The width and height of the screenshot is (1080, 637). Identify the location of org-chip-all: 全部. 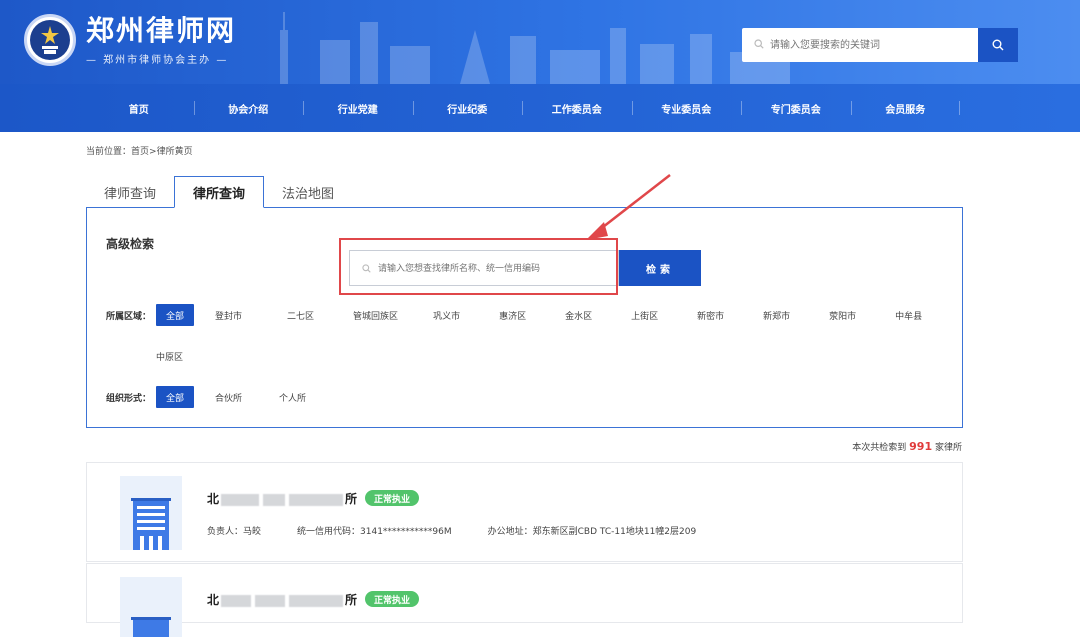
(175, 397).